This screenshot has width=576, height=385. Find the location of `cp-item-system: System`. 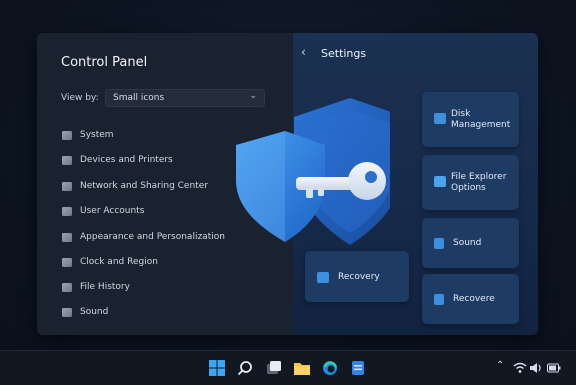

cp-item-system: System is located at coordinates (88, 135).